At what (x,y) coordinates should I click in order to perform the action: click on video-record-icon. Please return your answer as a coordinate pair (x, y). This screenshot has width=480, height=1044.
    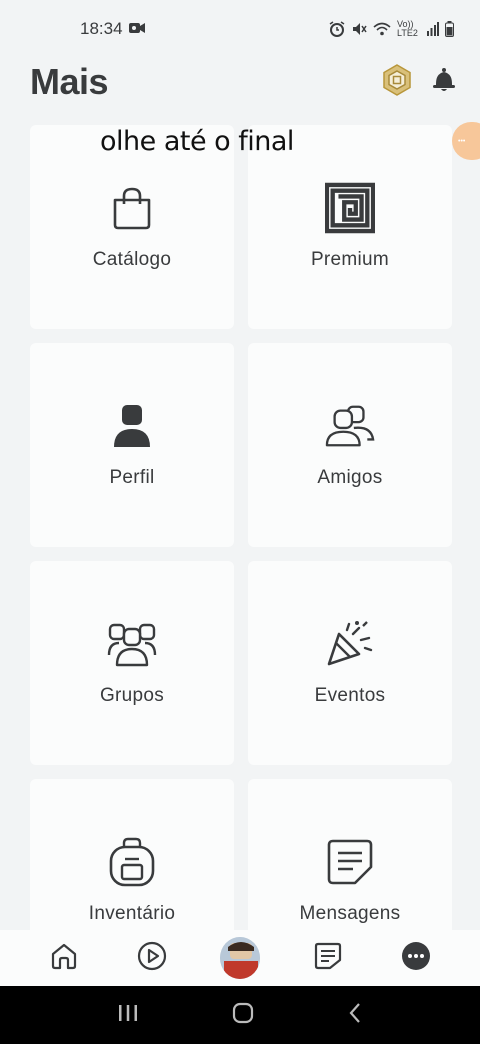
    Looking at the image, I should click on (136, 29).